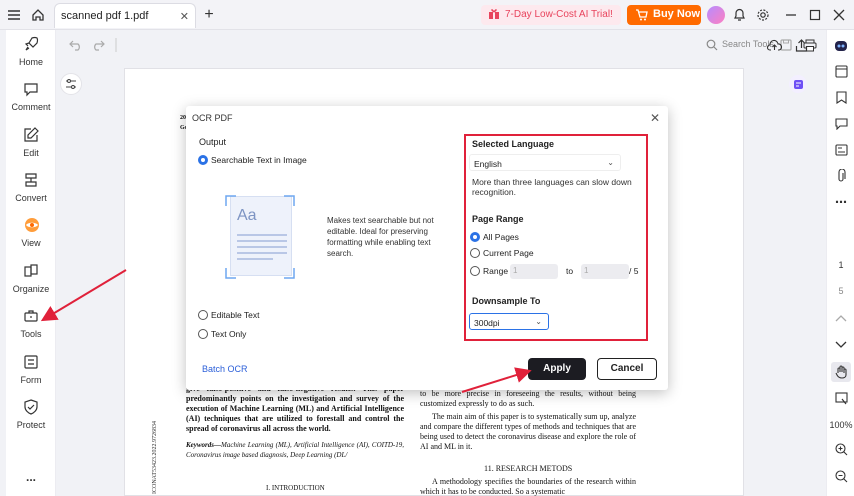 The height and width of the screenshot is (496, 854). What do you see at coordinates (83, 295) in the screenshot?
I see `arrow-to-tools` at bounding box center [83, 295].